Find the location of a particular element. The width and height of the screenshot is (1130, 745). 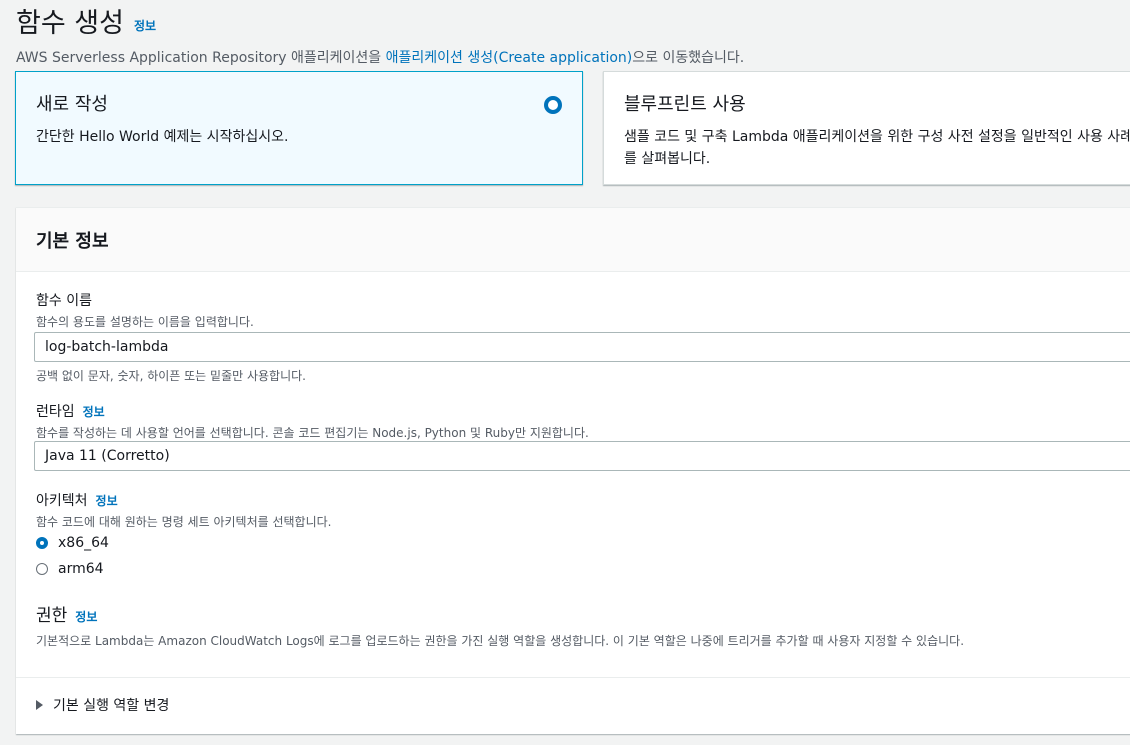

function-name-label: 함수 이름 is located at coordinates (64, 301).